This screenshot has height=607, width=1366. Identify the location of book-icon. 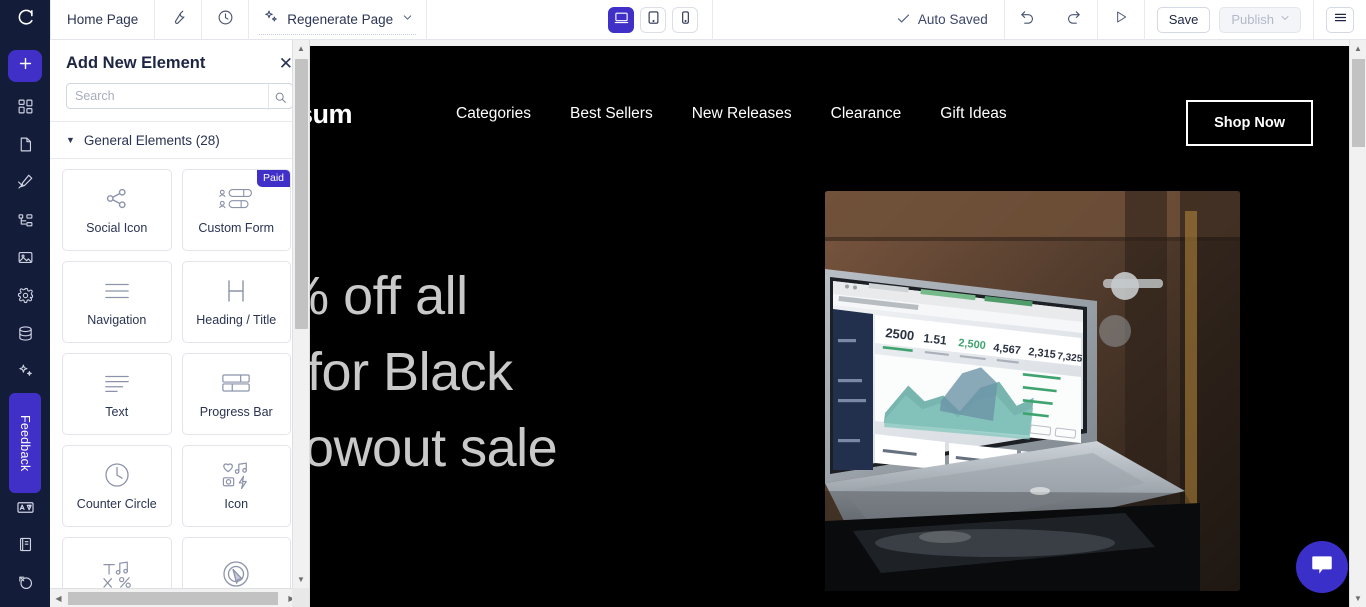
(25, 547).